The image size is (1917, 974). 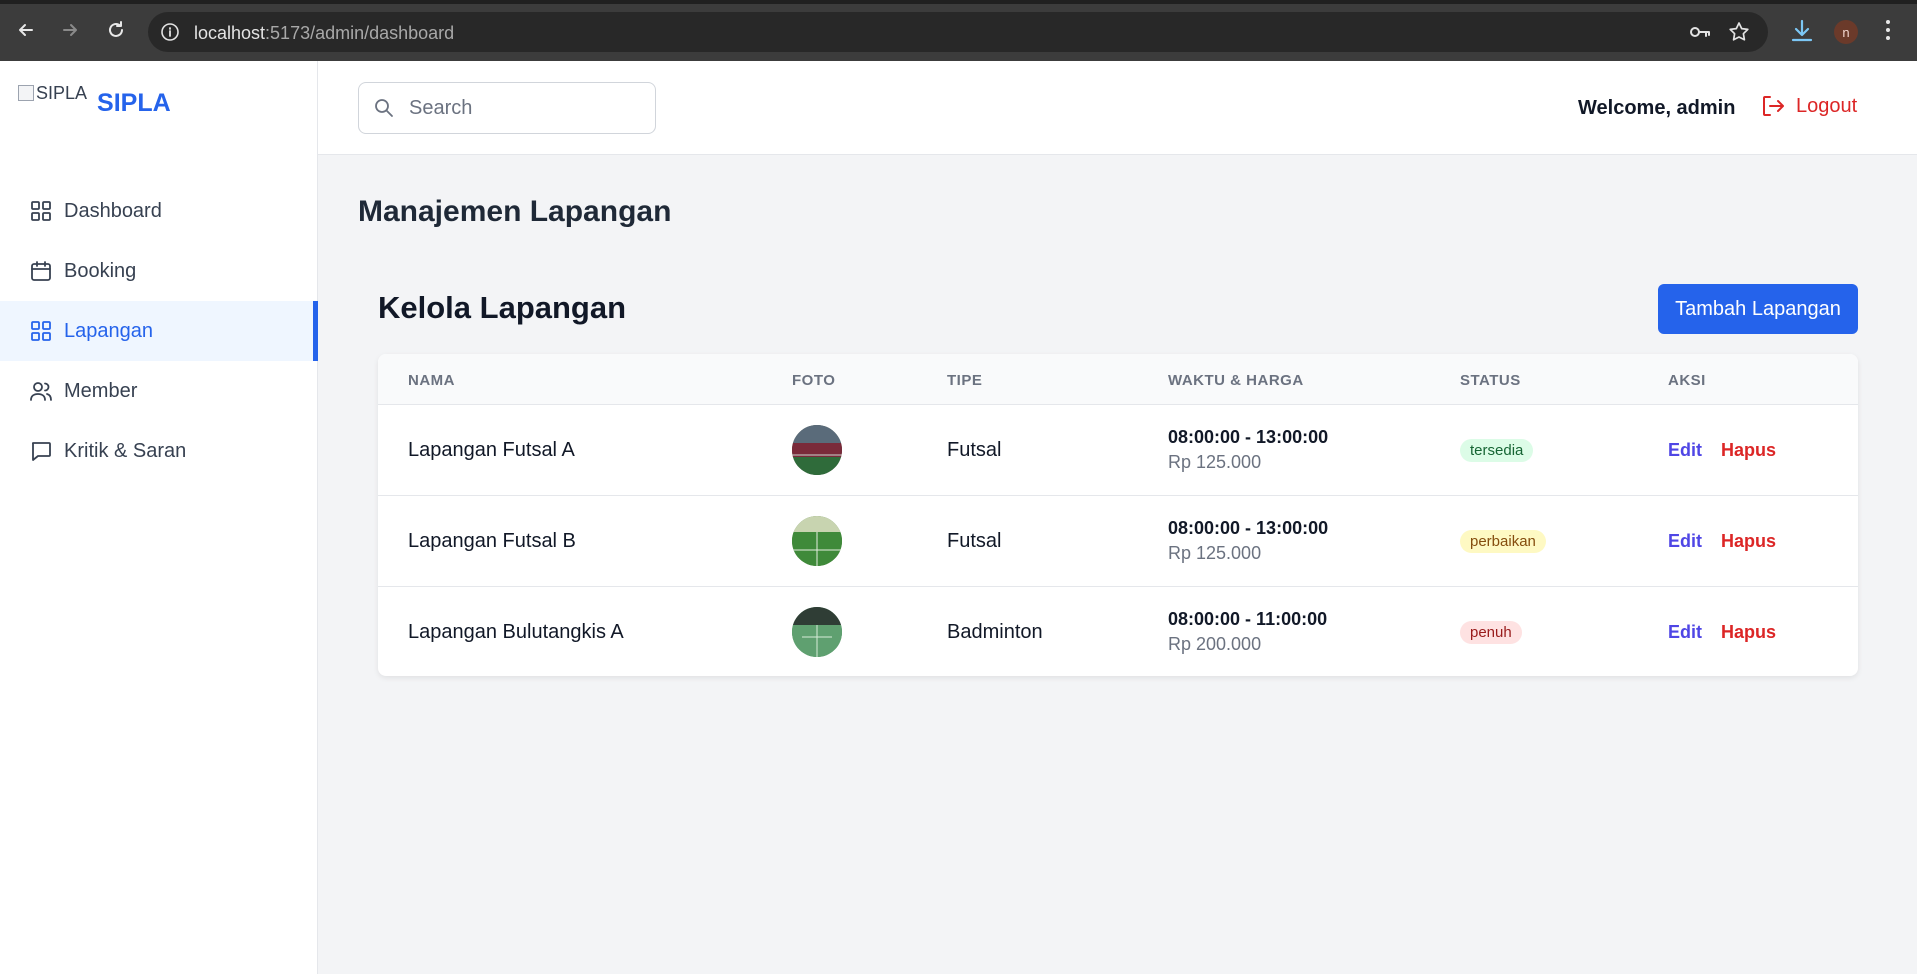 I want to click on column-header-tipe: TIPE, so click(x=965, y=380).